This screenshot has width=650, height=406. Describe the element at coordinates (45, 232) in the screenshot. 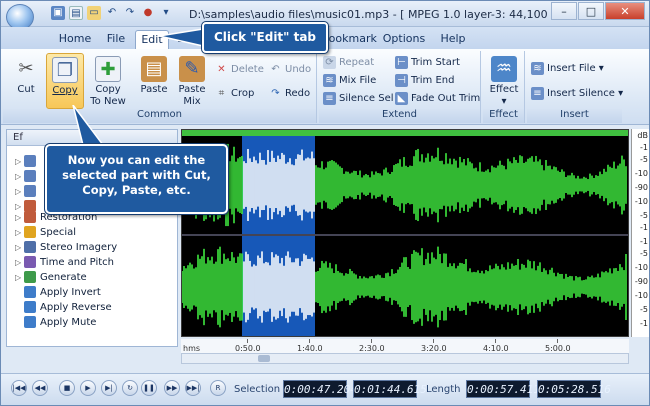

I see `tree-item-special: ▷ Special` at that location.